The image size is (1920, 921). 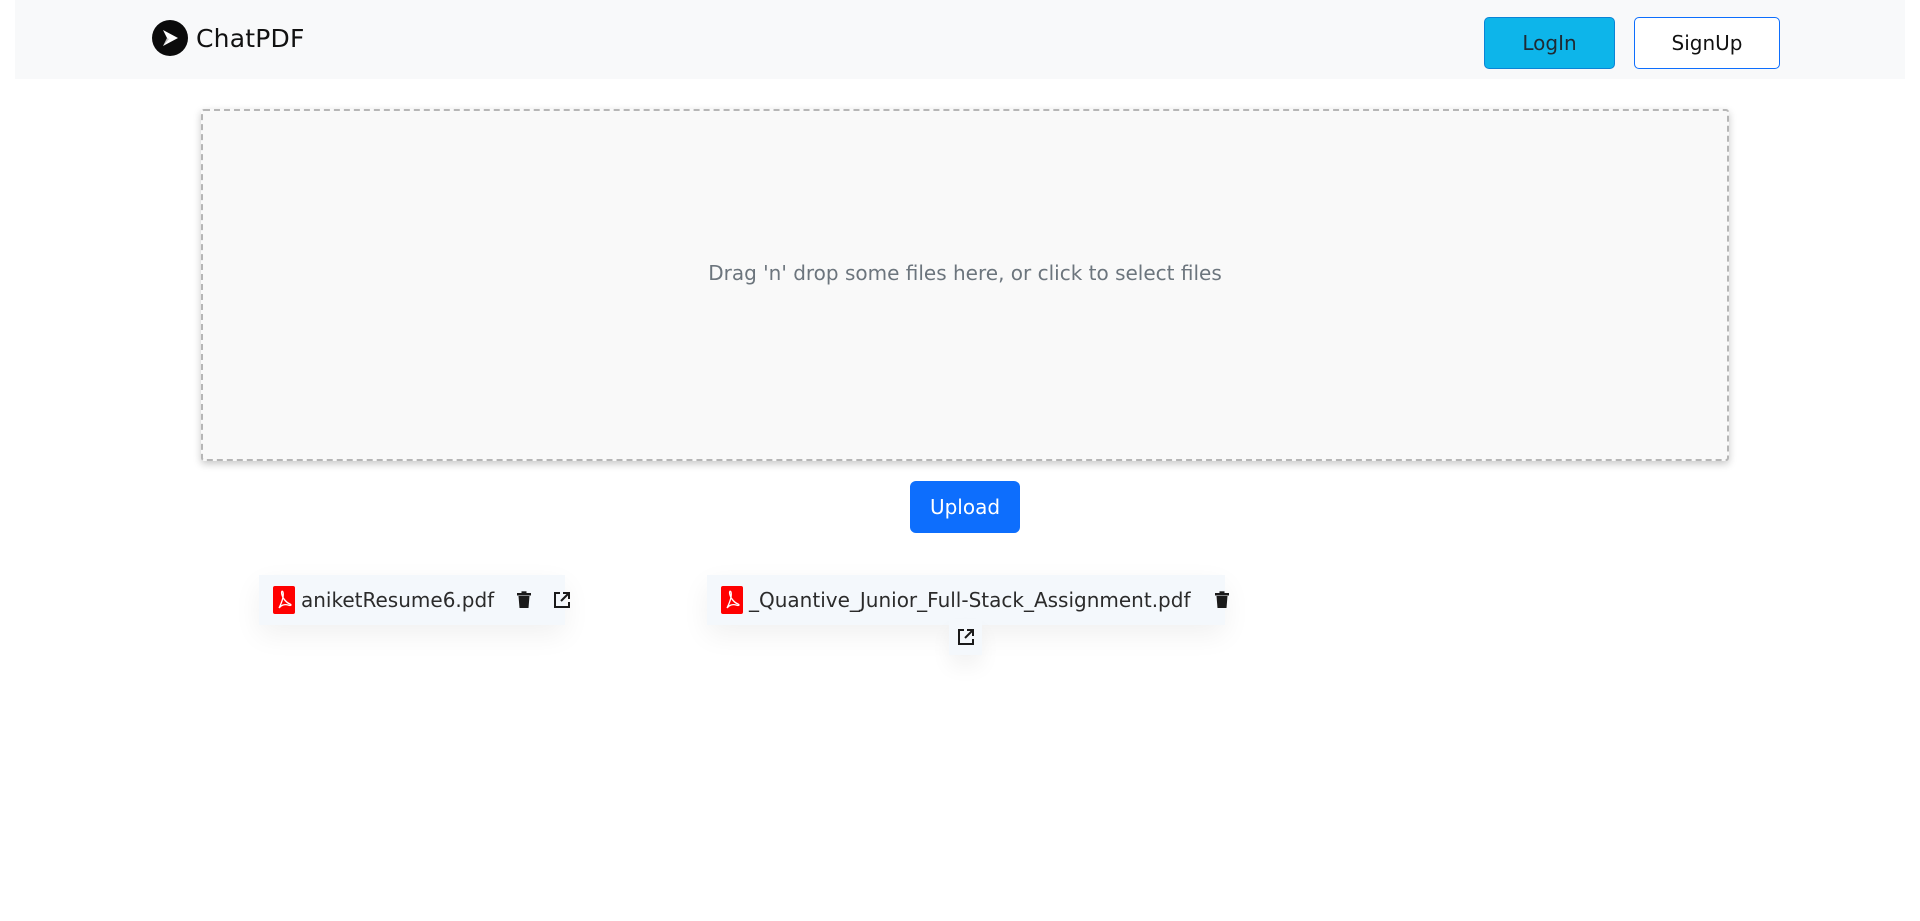 What do you see at coordinates (250, 38) in the screenshot?
I see `brand-name: ChatPDF` at bounding box center [250, 38].